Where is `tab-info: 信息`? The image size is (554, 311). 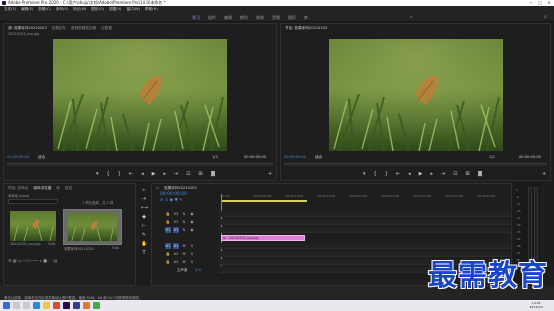 tab-info: 信息 is located at coordinates (68, 188).